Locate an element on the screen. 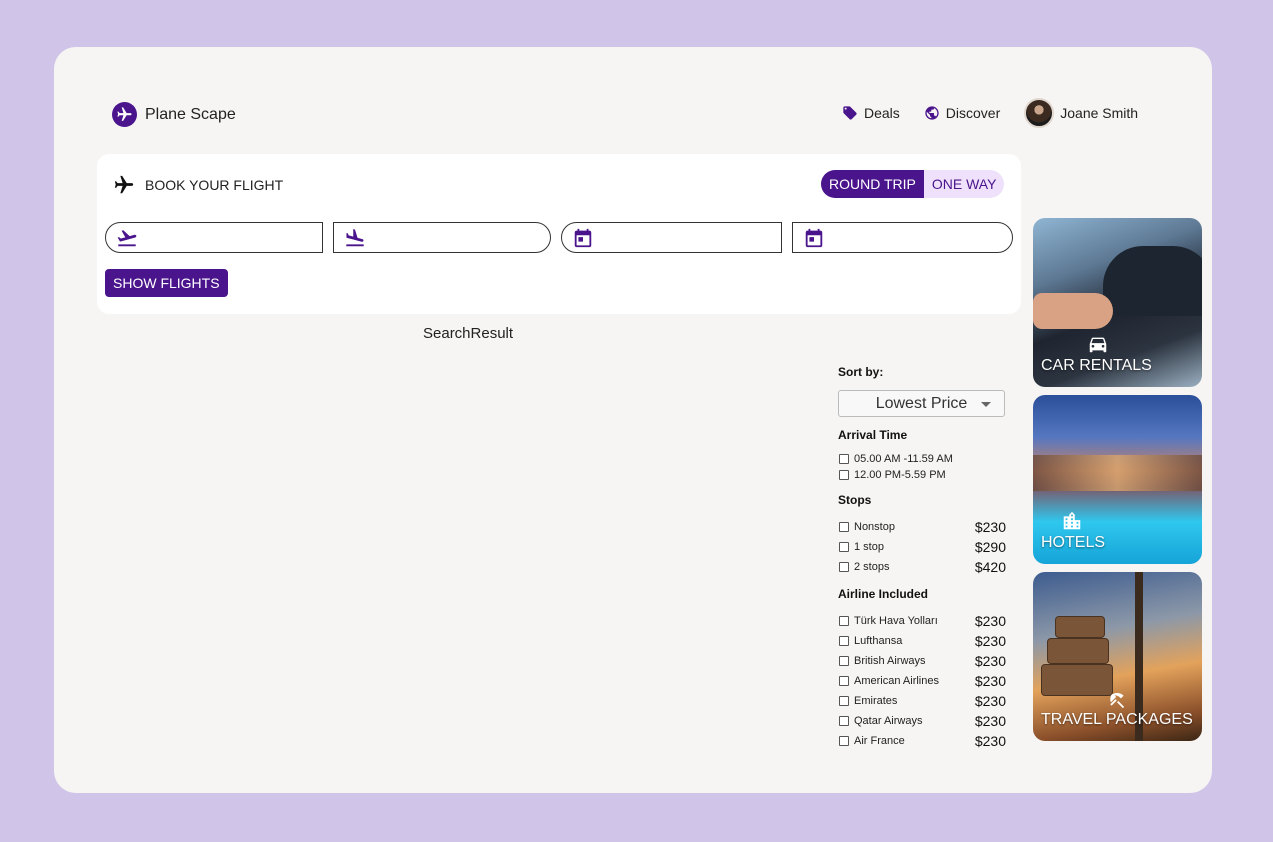  arrival-time-label: Arrival Time is located at coordinates (873, 435).